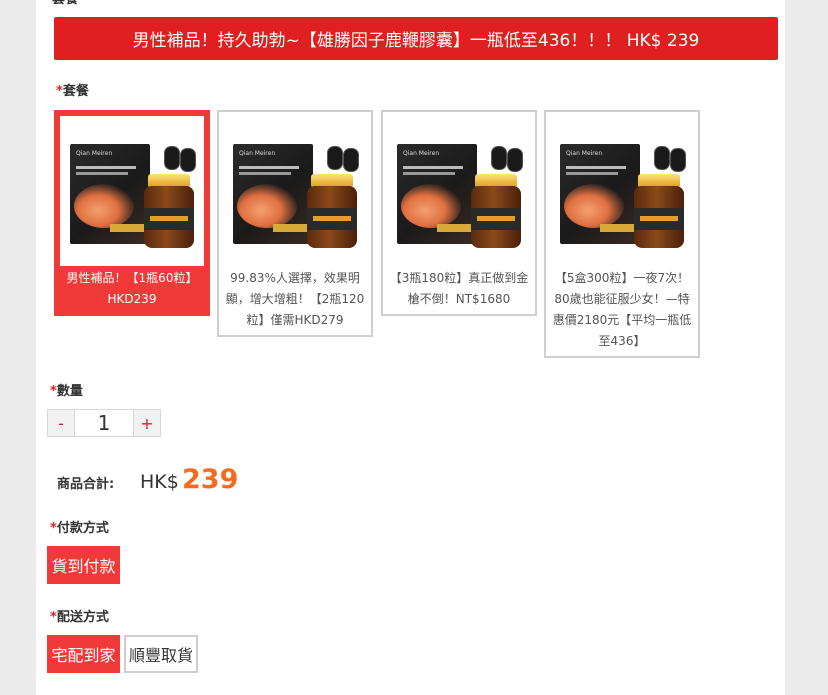 This screenshot has width=828, height=695. I want to click on payment-section-label: *付款方式, so click(79, 526).